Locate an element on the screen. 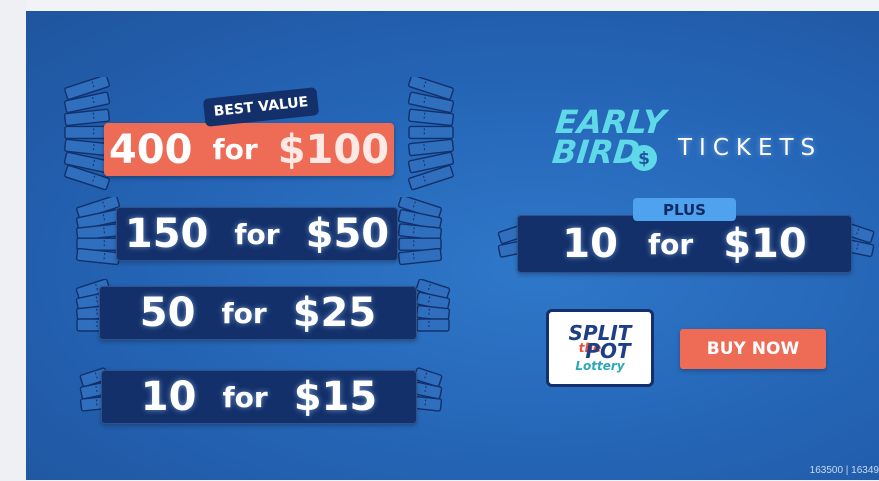 The image size is (879, 481). offer-50-for-25: 50 for $25 is located at coordinates (258, 313).